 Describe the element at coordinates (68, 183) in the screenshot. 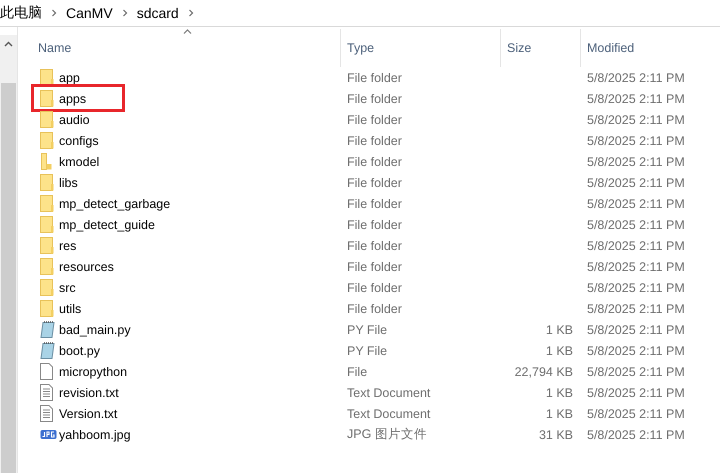

I see `file-name: libs` at that location.